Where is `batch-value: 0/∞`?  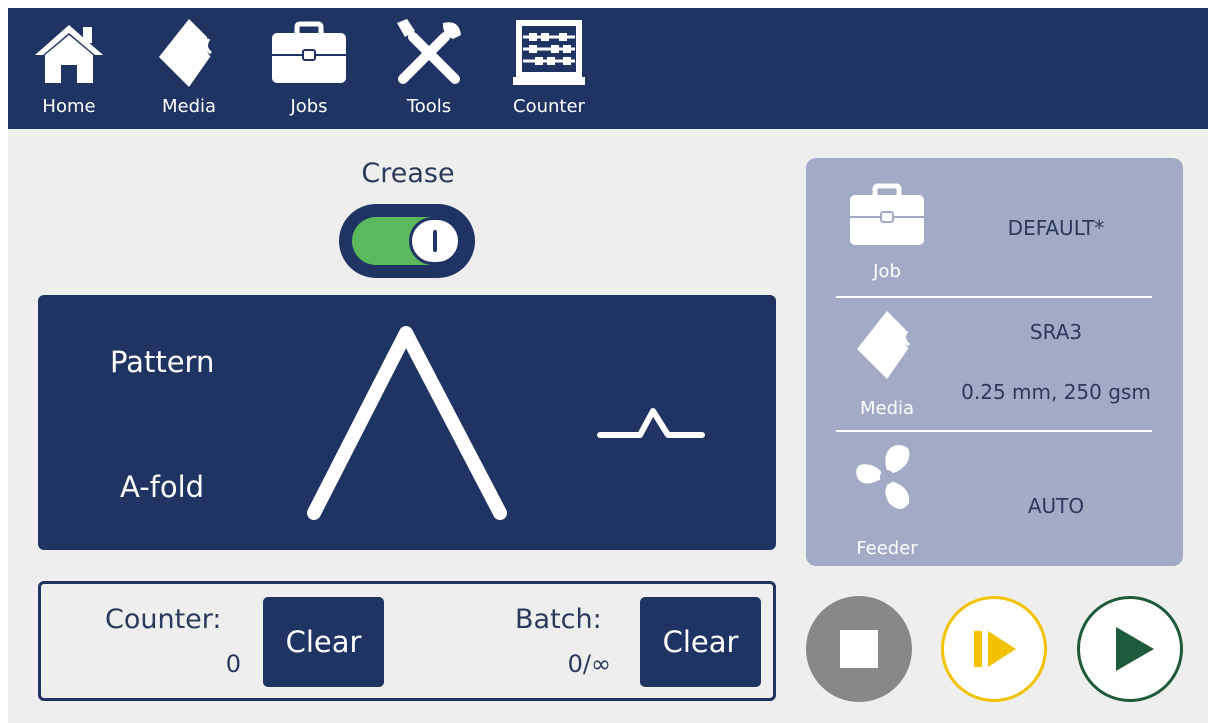 batch-value: 0/∞ is located at coordinates (589, 664).